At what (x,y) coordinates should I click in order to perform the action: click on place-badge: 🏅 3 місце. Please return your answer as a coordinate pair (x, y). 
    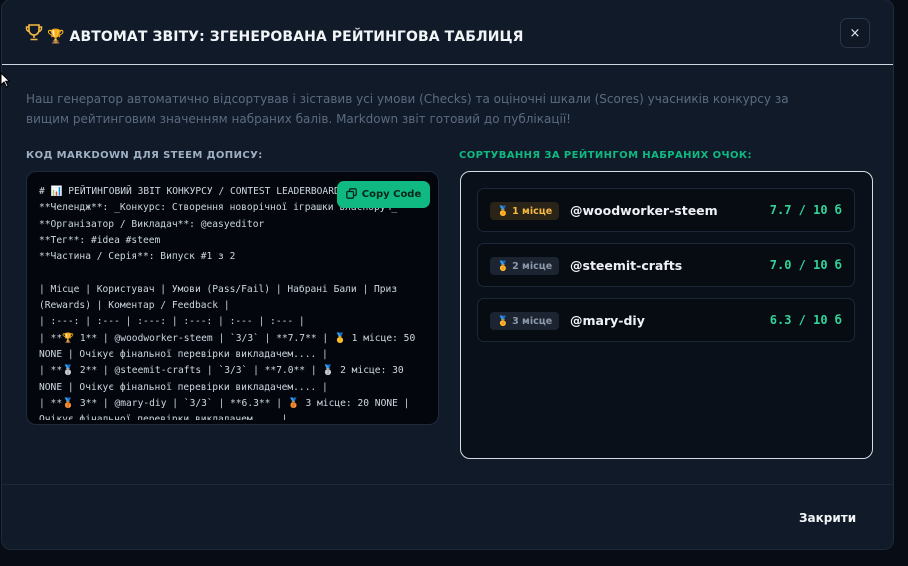
    Looking at the image, I should click on (525, 321).